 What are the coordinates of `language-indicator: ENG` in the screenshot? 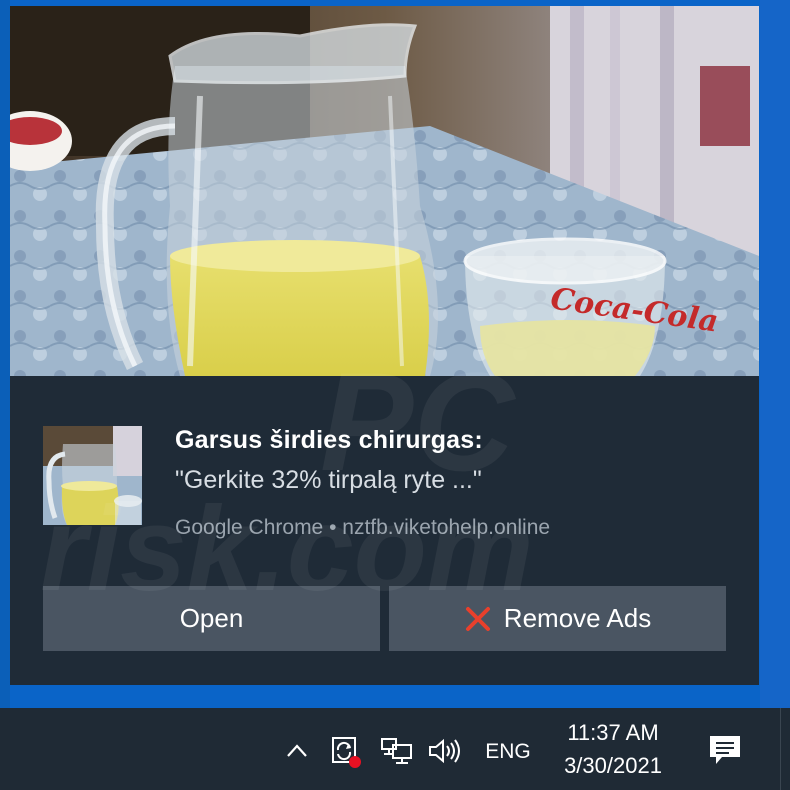 It's located at (508, 752).